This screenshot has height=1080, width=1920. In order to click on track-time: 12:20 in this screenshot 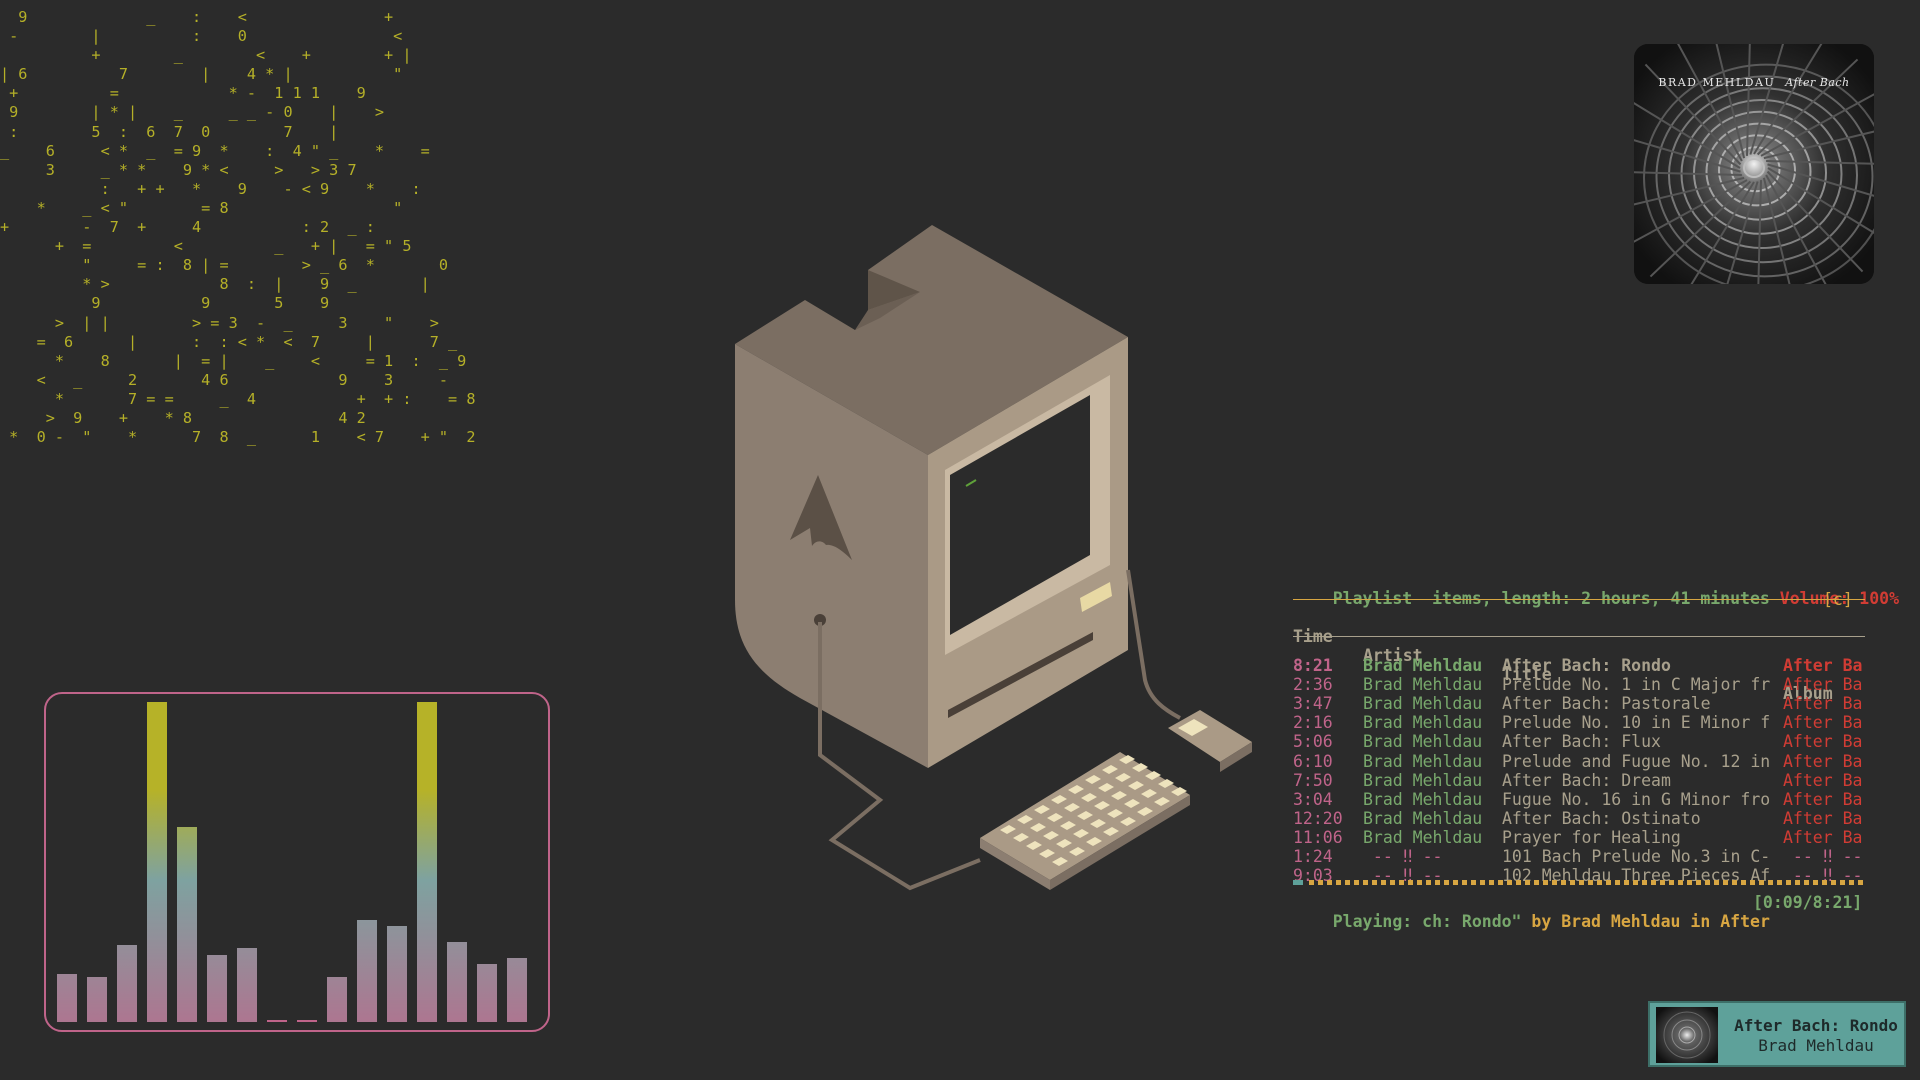, I will do `click(1318, 818)`.